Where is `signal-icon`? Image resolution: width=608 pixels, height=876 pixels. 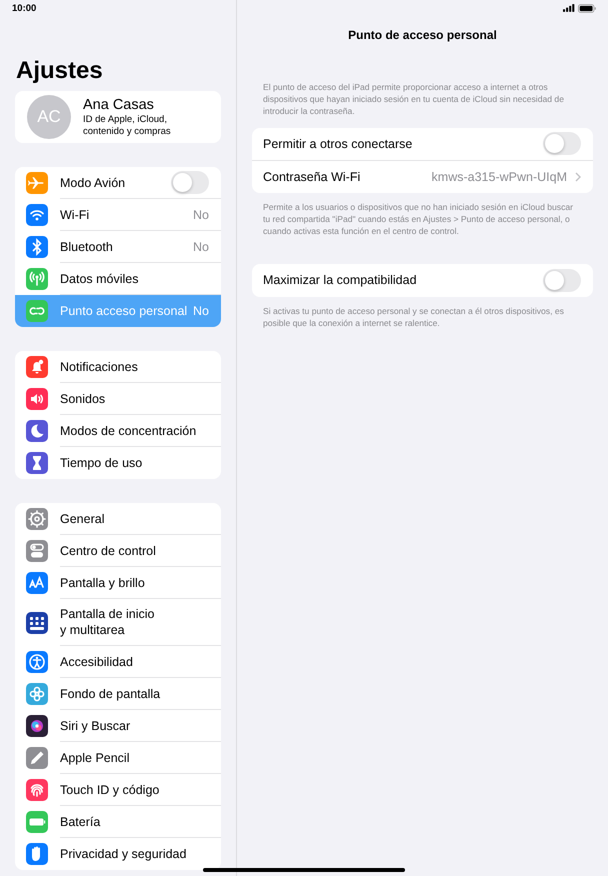 signal-icon is located at coordinates (569, 8).